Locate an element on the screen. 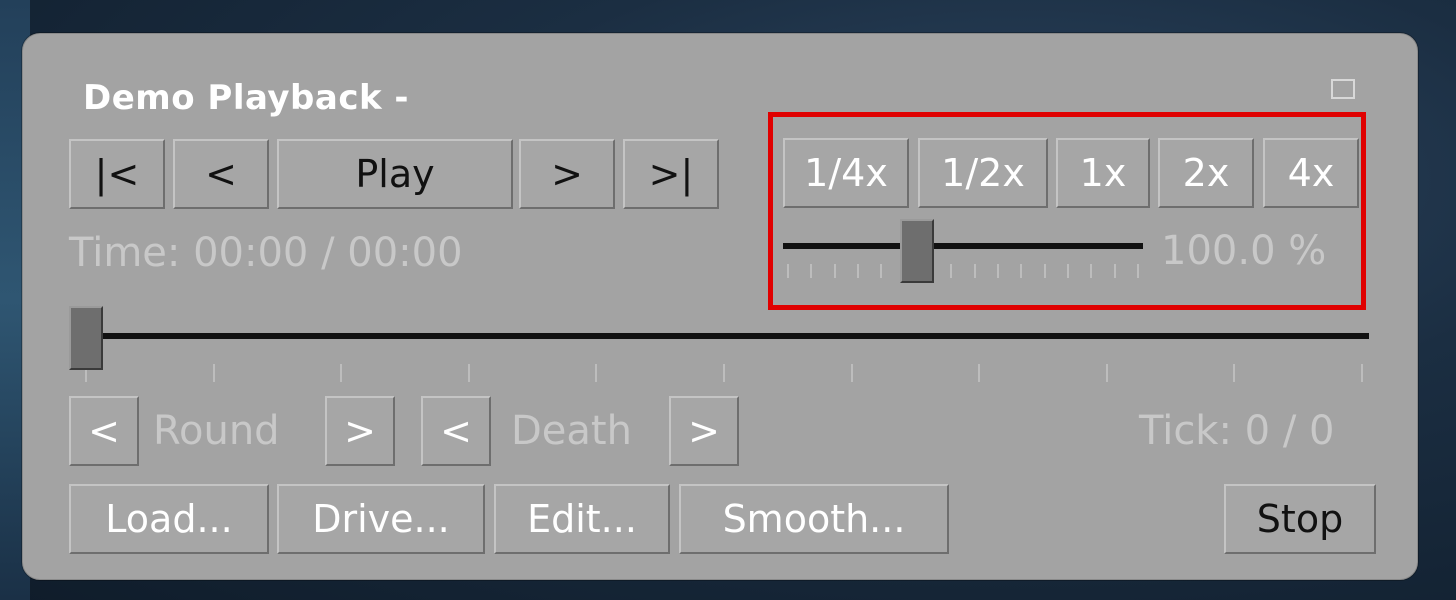 The image size is (1456, 600). timeline-thumb is located at coordinates (86, 338).